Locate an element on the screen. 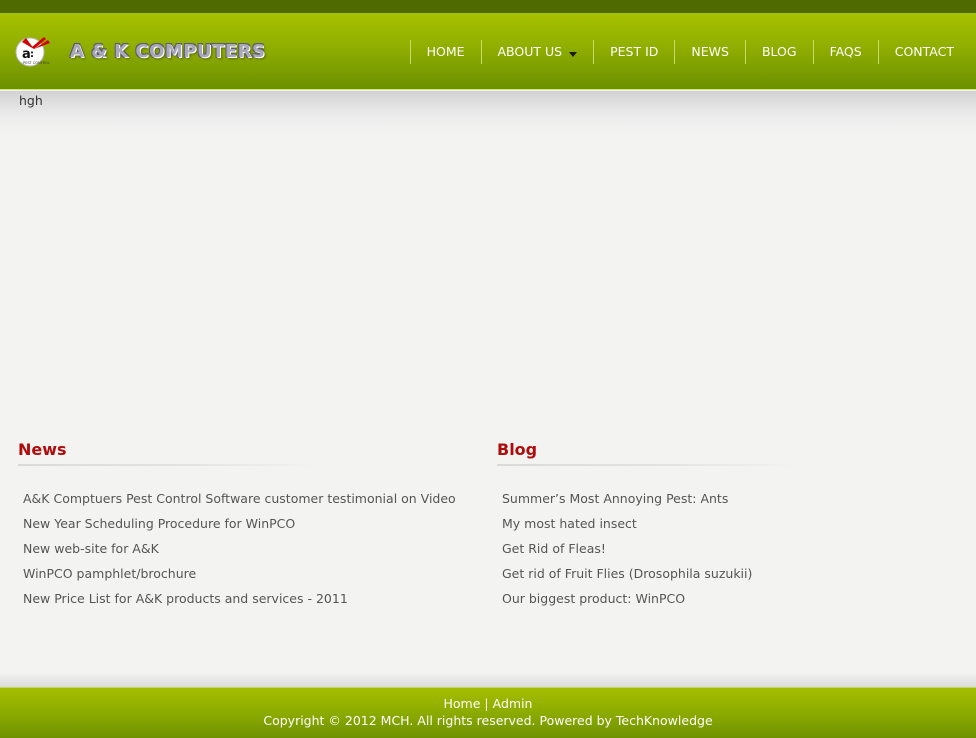  blog-item: Our biggest product: WinPCO is located at coordinates (593, 598).